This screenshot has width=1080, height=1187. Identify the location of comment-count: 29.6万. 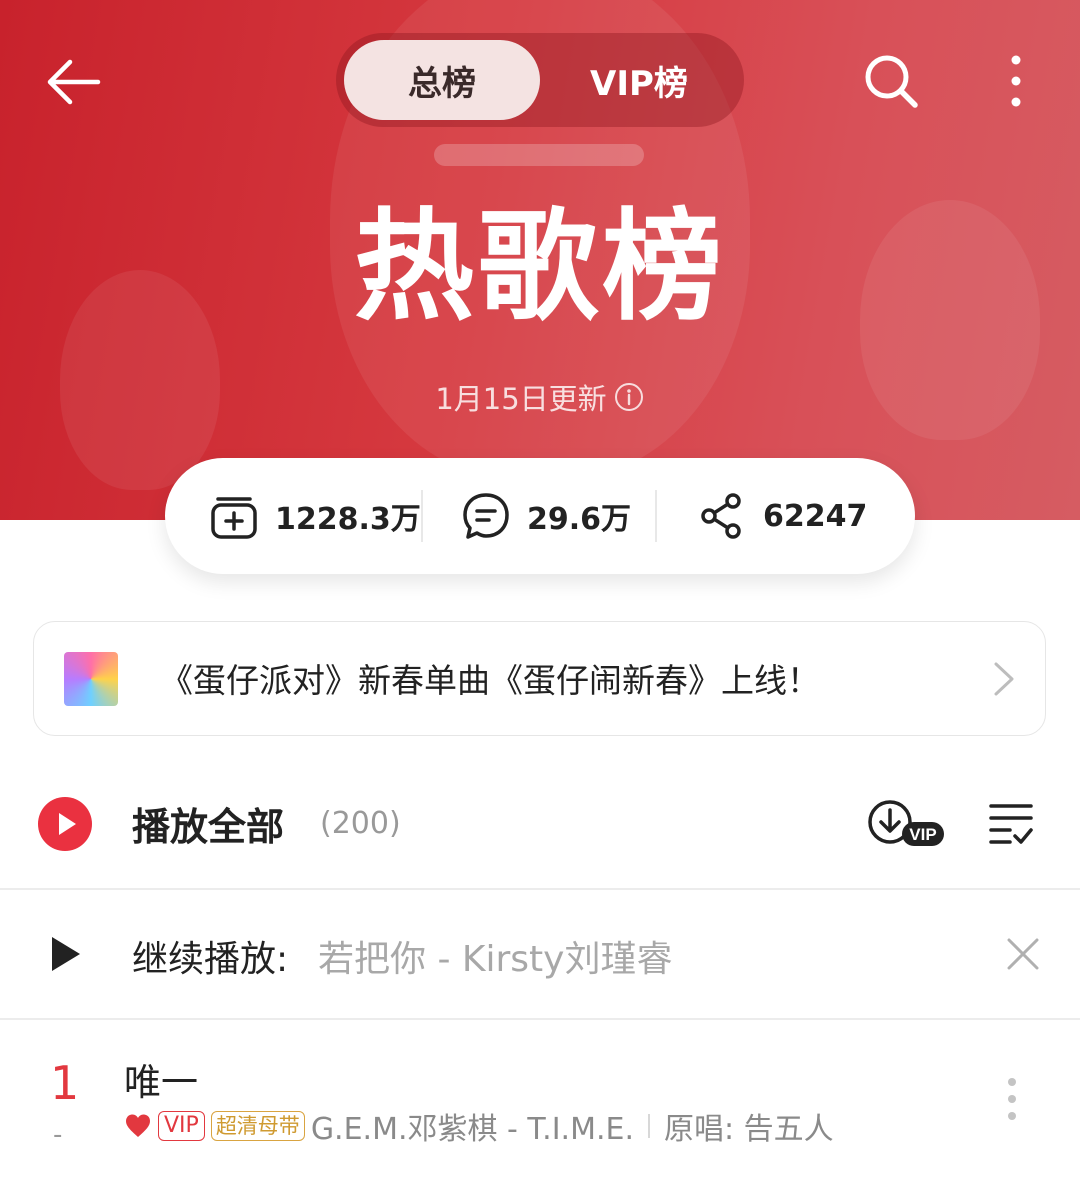
(579, 519).